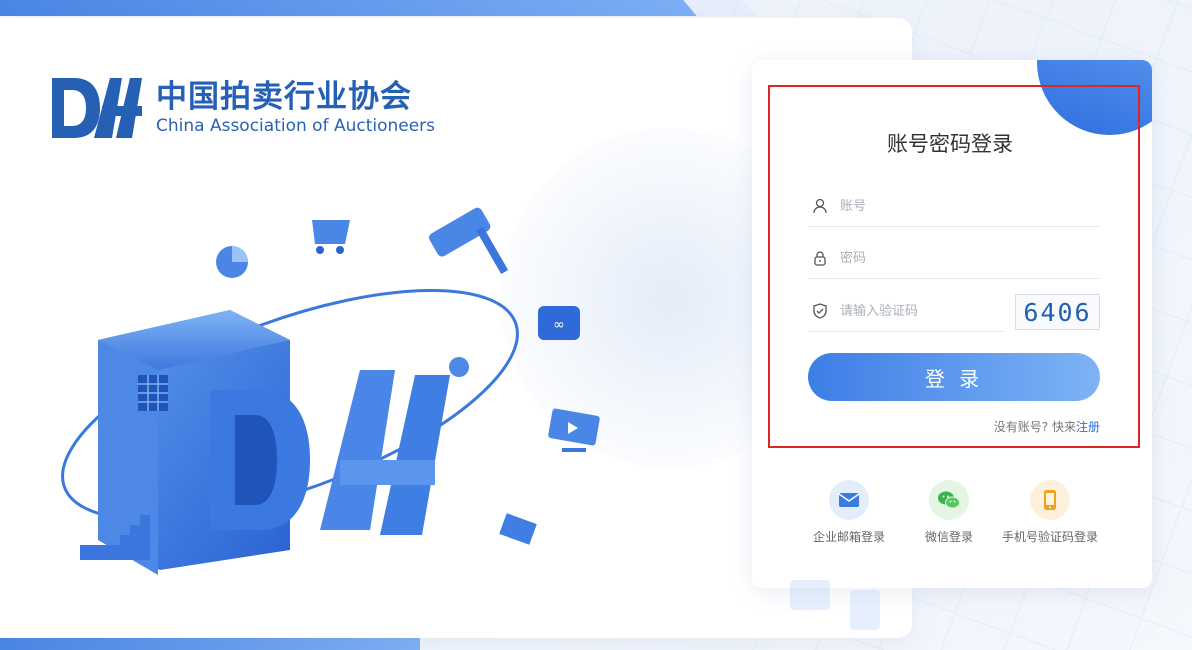  I want to click on gavel-icon, so click(469, 240).